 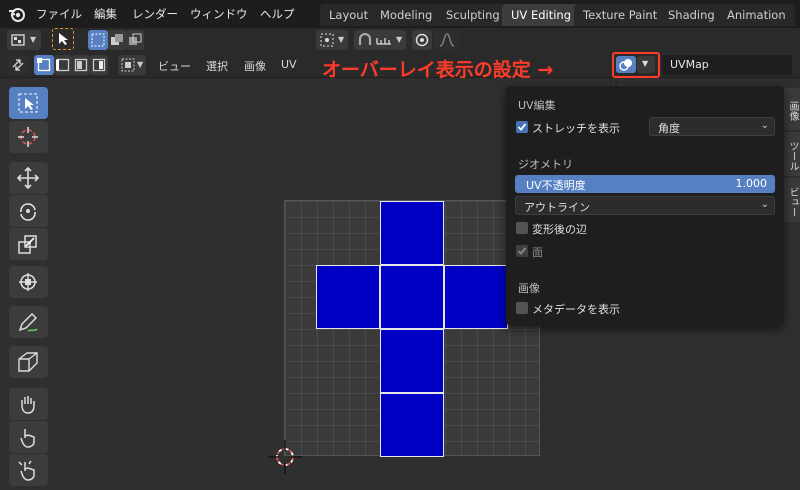 I want to click on face-select-mode-button, so click(x=81, y=65).